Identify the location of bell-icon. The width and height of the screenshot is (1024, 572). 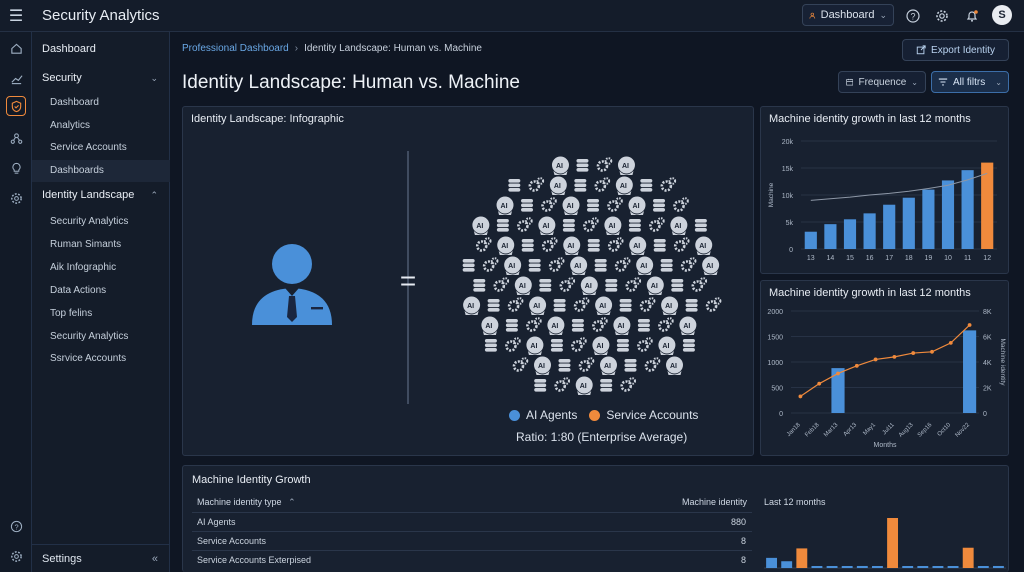
(972, 16).